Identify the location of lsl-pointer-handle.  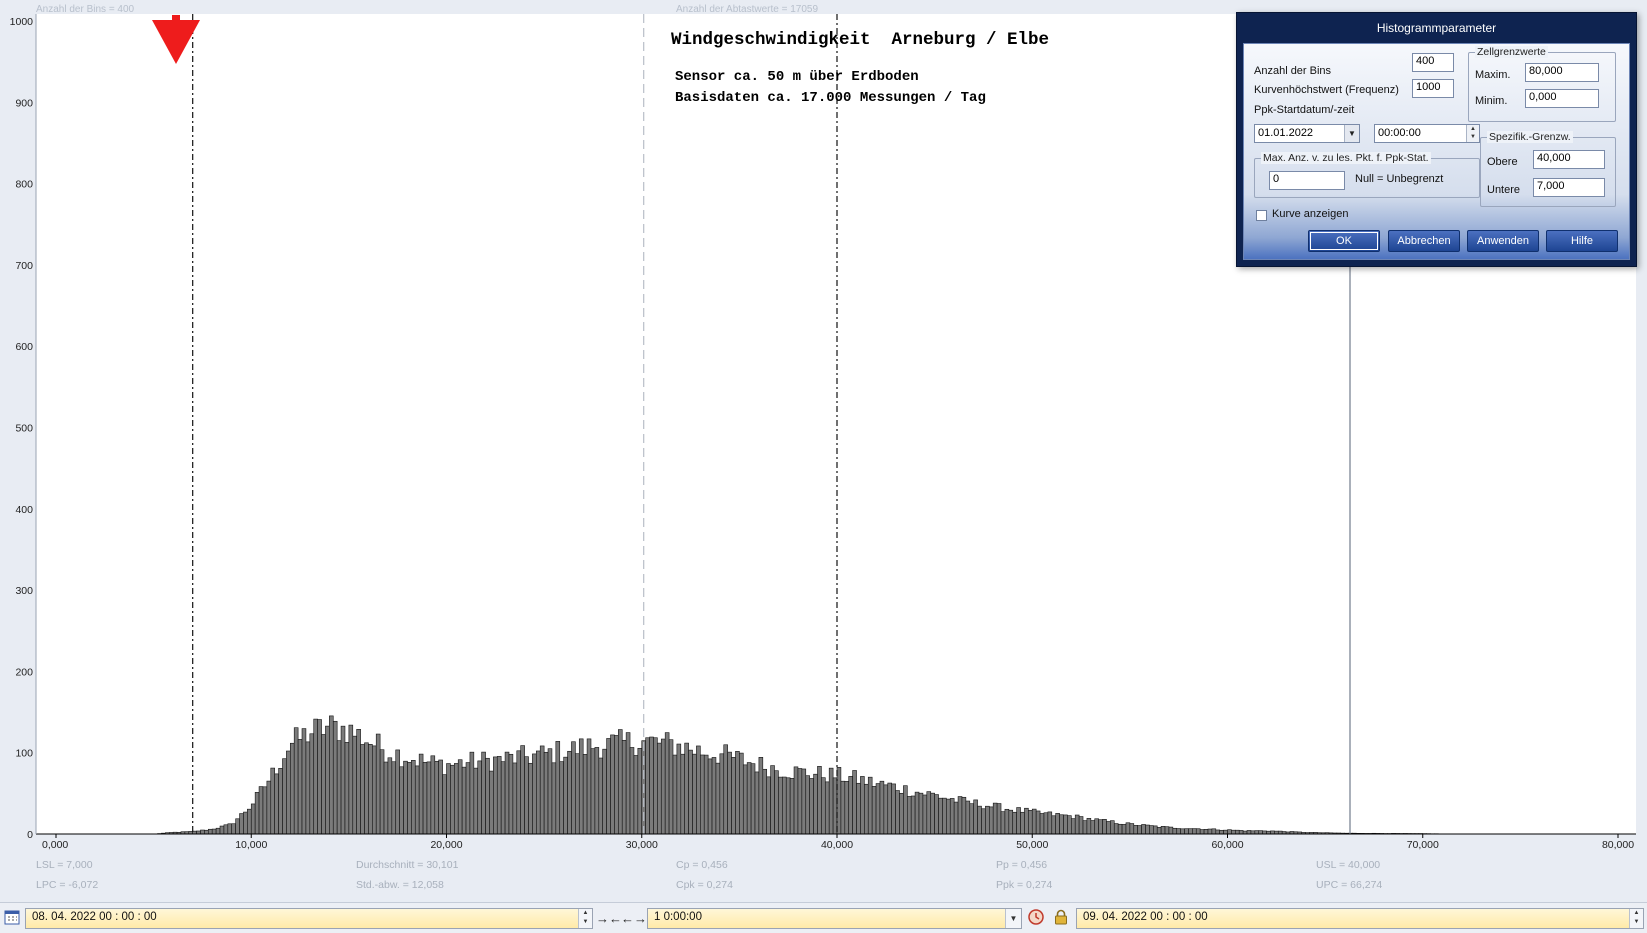
(176, 18).